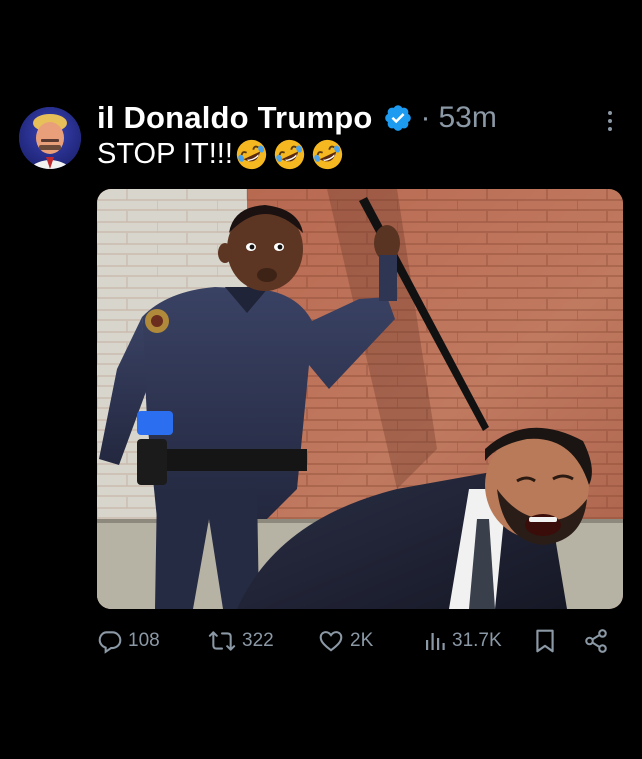  I want to click on views-chart-icon, so click(435, 641).